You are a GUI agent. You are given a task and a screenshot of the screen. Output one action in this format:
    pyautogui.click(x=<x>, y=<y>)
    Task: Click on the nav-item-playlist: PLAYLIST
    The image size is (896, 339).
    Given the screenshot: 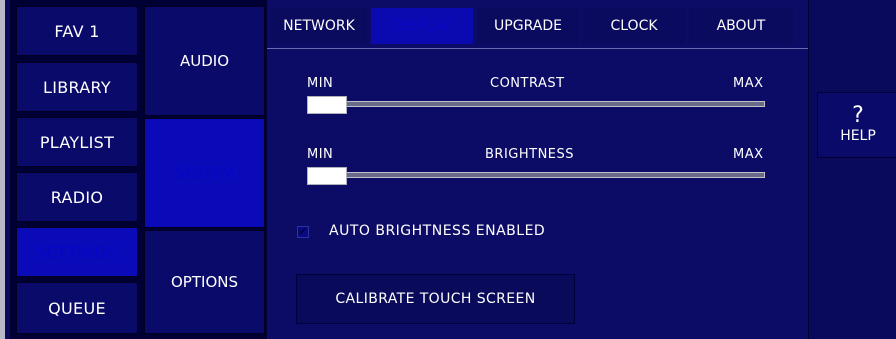 What is the action you would take?
    pyautogui.click(x=77, y=142)
    